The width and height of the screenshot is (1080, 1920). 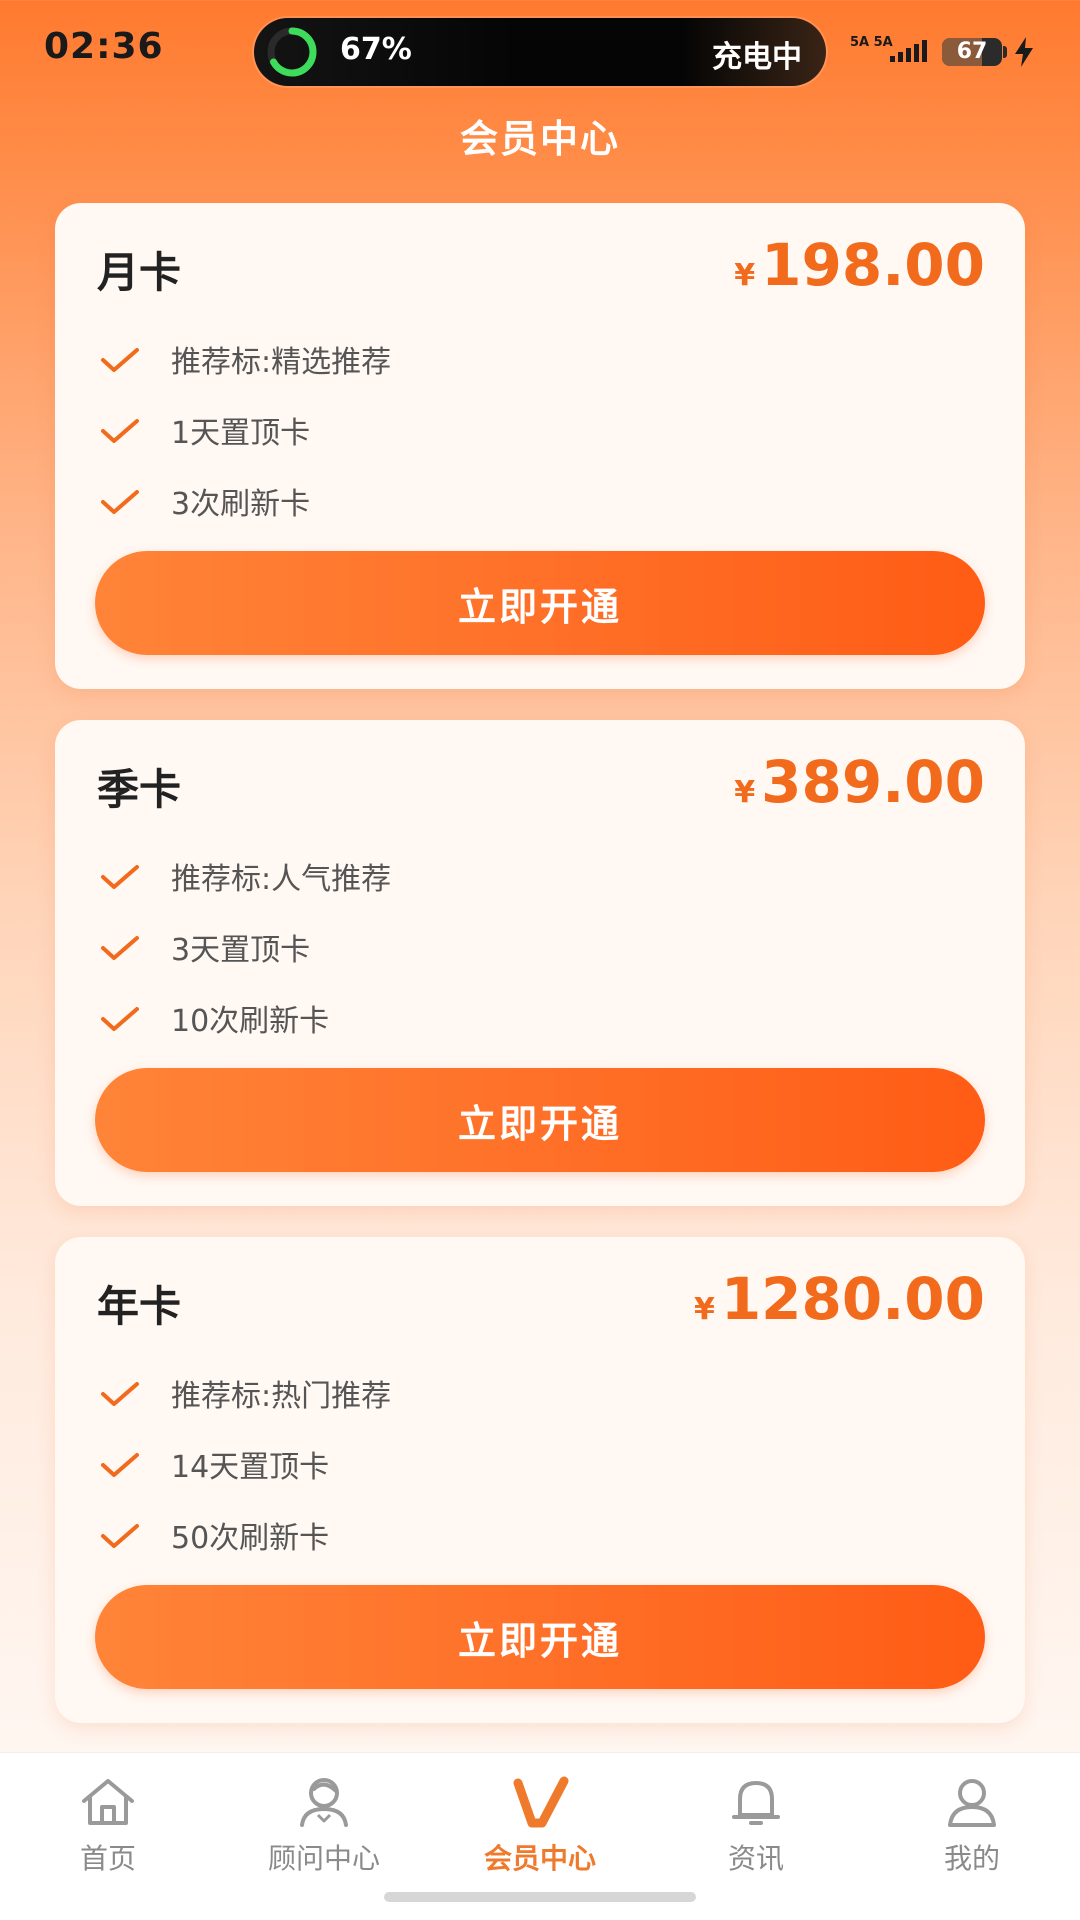 What do you see at coordinates (873, 782) in the screenshot?
I see `price-amount: 389.00` at bounding box center [873, 782].